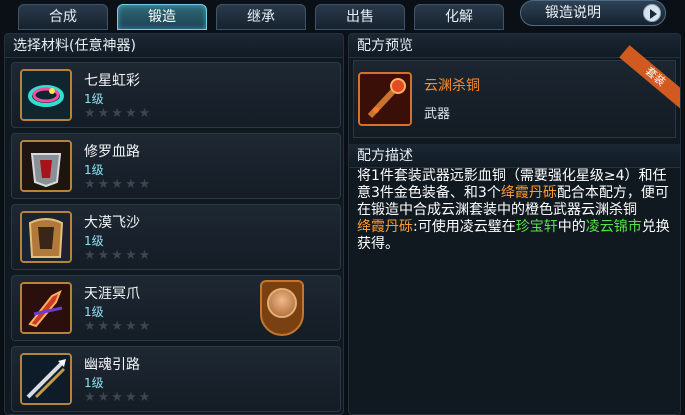 The image size is (685, 415). Describe the element at coordinates (46, 237) in the screenshot. I see `cloak-icon` at that location.